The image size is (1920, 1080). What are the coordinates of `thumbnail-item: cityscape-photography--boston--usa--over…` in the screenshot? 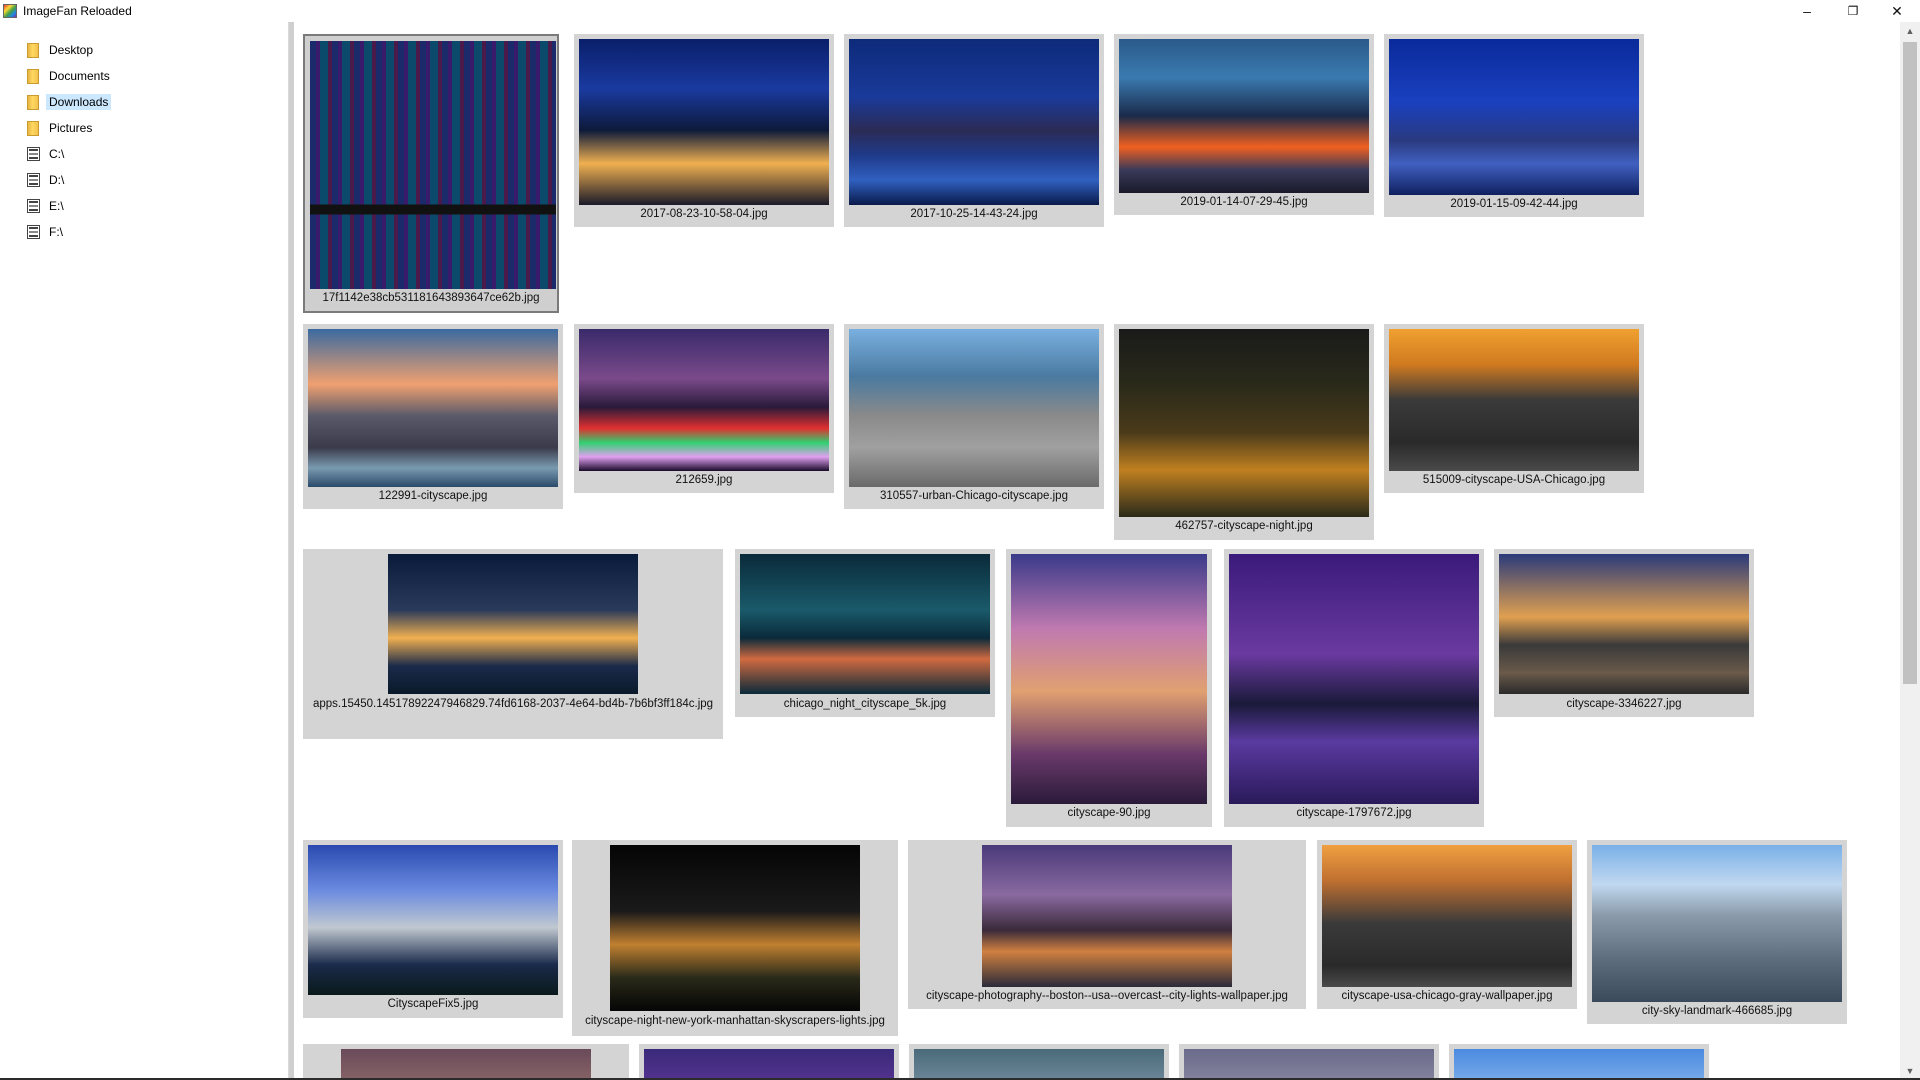 It's located at (1107, 924).